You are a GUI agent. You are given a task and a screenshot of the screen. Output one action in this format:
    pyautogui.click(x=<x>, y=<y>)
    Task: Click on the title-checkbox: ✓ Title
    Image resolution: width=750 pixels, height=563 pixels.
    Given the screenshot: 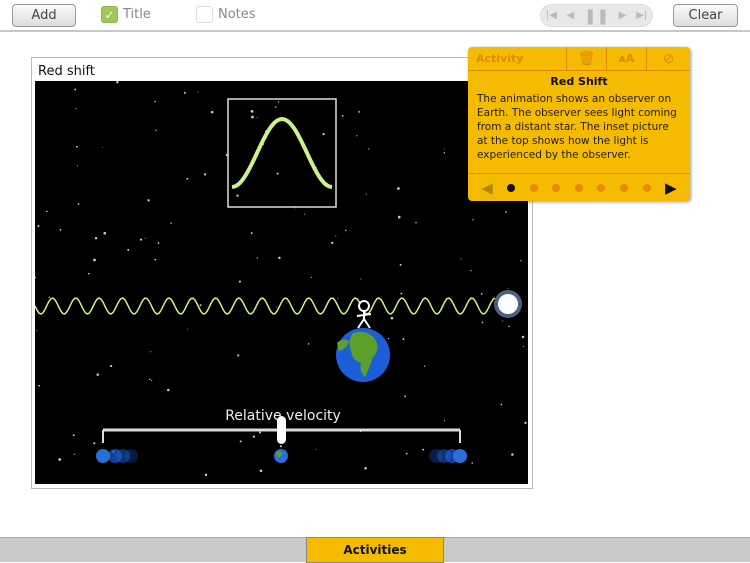 What is the action you would take?
    pyautogui.click(x=126, y=14)
    